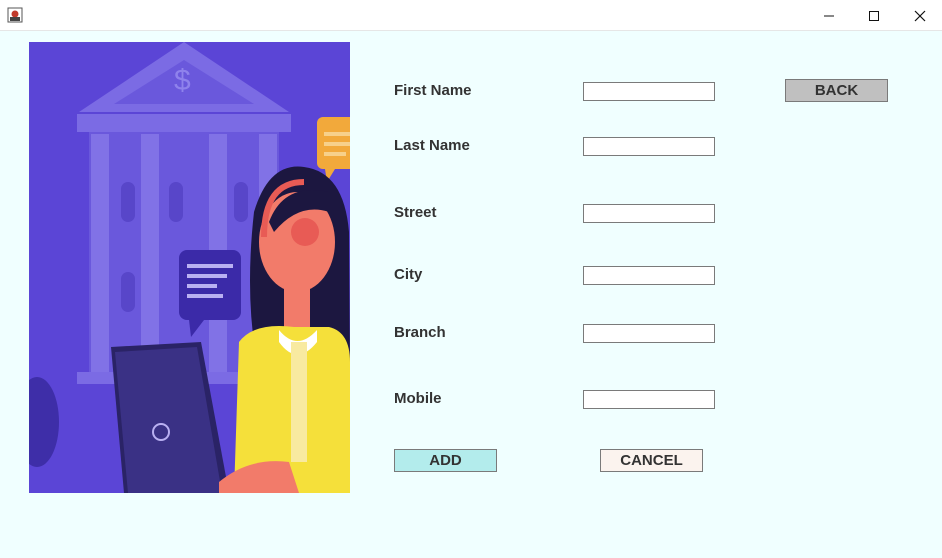 This screenshot has width=942, height=558. I want to click on city-input, so click(649, 275).